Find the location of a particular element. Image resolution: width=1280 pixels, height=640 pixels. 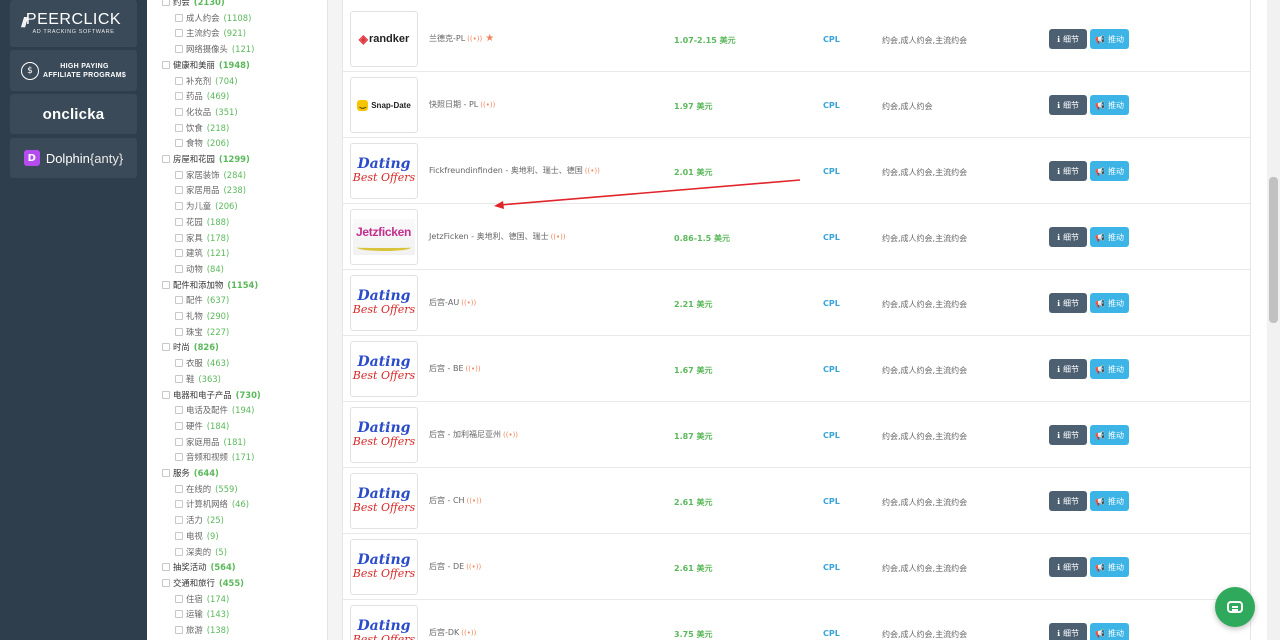

page-scrollbar is located at coordinates (1273, 320).